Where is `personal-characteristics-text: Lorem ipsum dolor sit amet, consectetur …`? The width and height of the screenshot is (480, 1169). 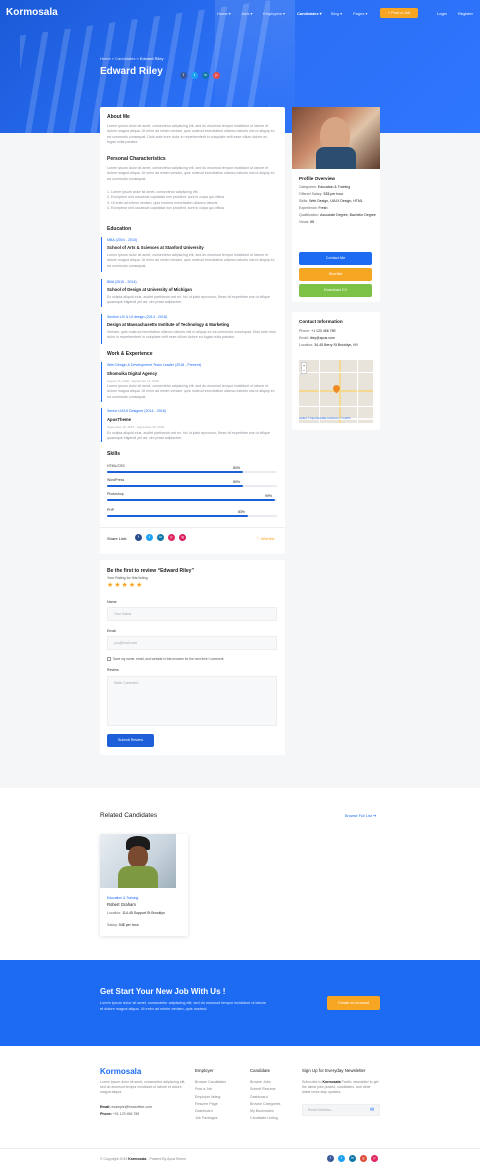 personal-characteristics-text: Lorem ipsum dolor sit amet, consectetur … is located at coordinates (191, 173).